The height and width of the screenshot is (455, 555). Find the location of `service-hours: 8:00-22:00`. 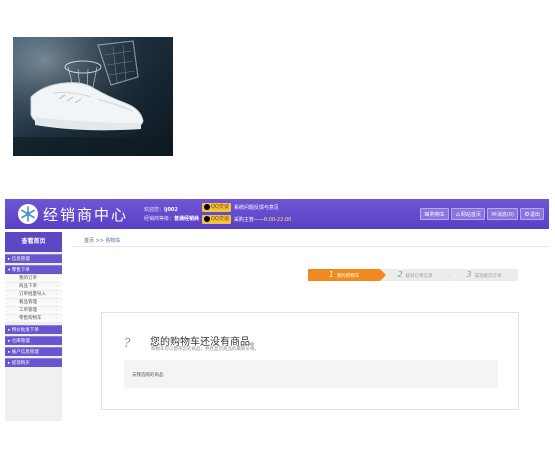

service-hours: 8:00-22:00 is located at coordinates (277, 220).